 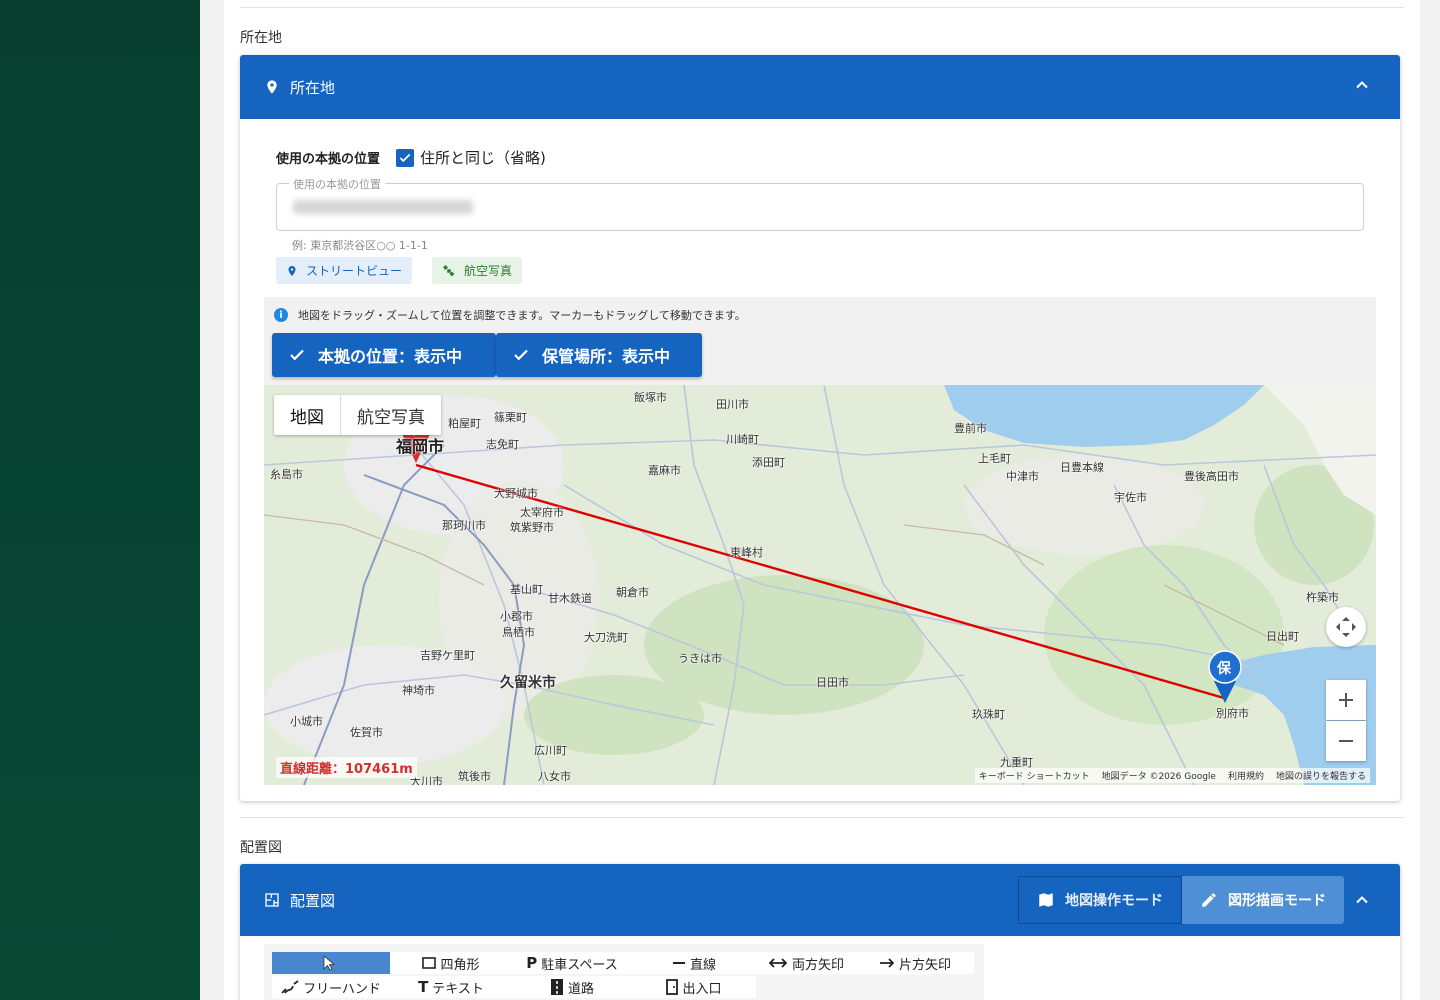 What do you see at coordinates (306, 721) in the screenshot?
I see `city-label: 小城市` at bounding box center [306, 721].